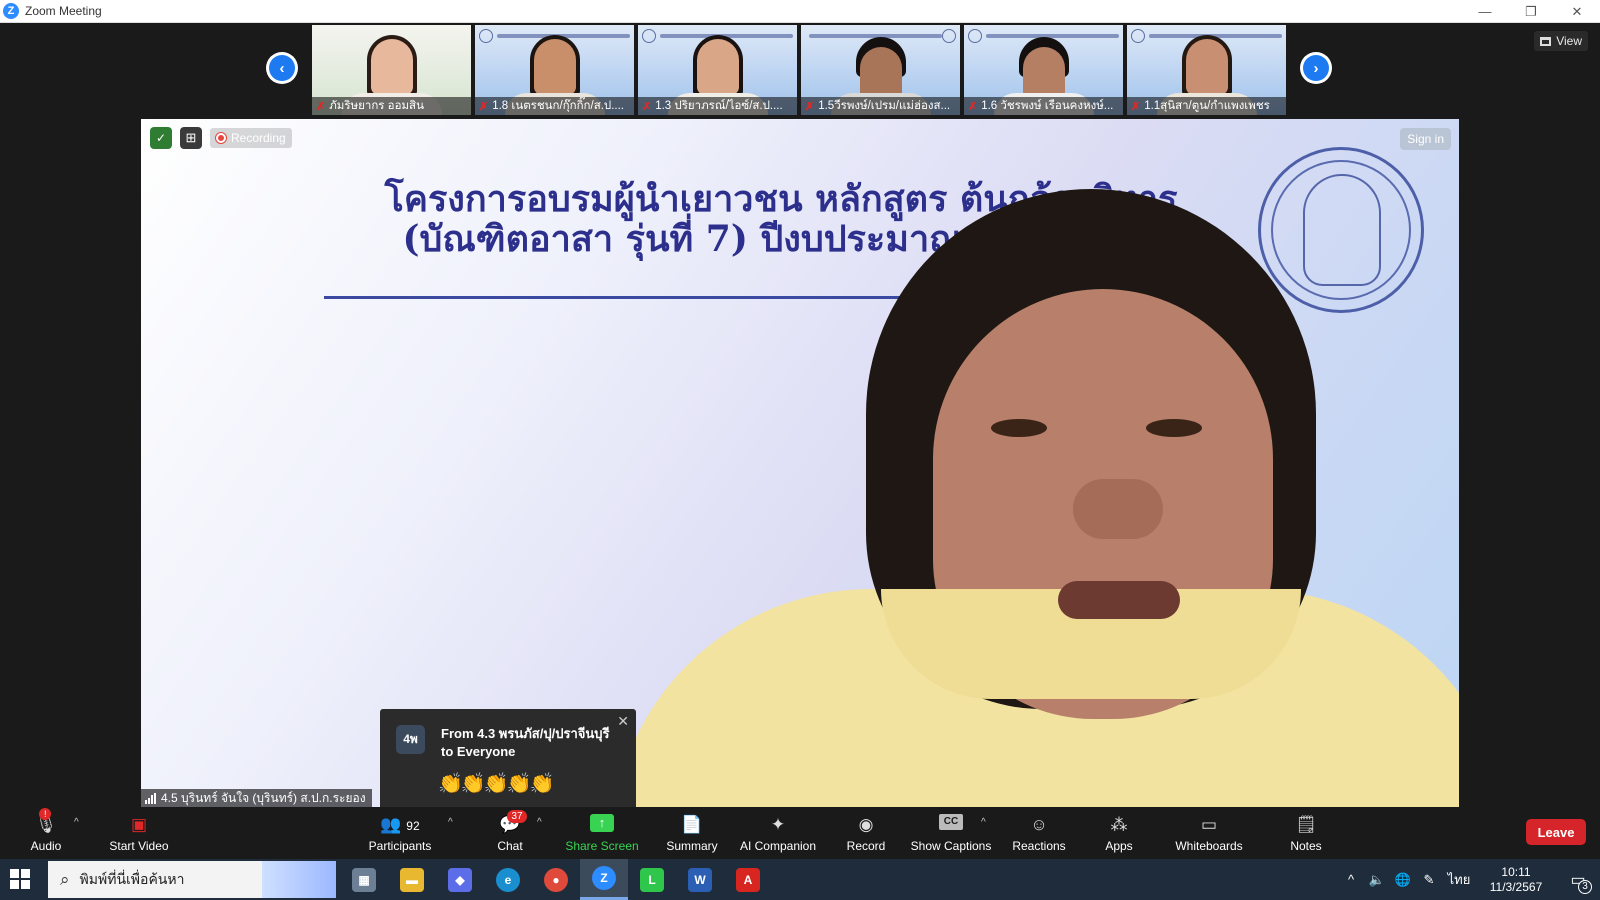 The image size is (1600, 900). Describe the element at coordinates (161, 138) in the screenshot. I see `encryption-shield-icon: ✓` at that location.